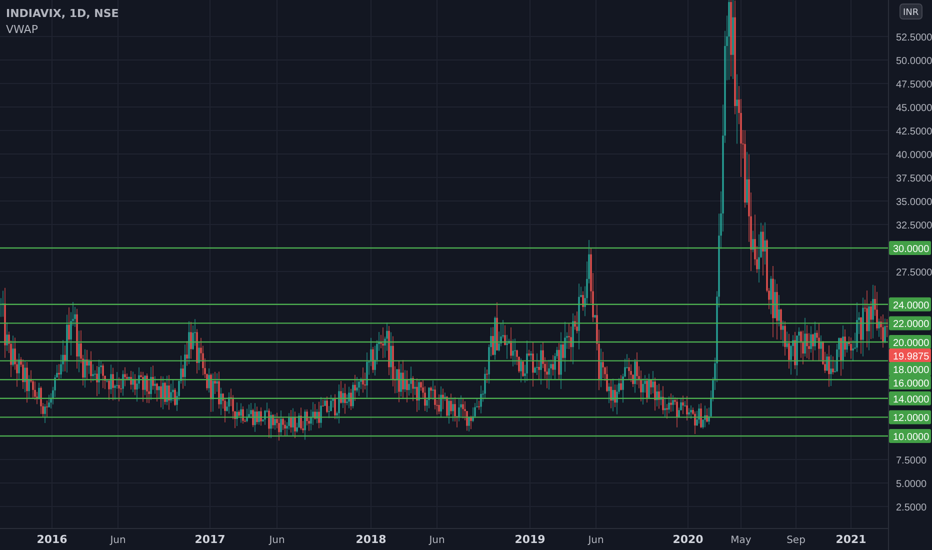 The image size is (932, 550). What do you see at coordinates (910, 369) in the screenshot?
I see `level-price-badge: 18.0000` at bounding box center [910, 369].